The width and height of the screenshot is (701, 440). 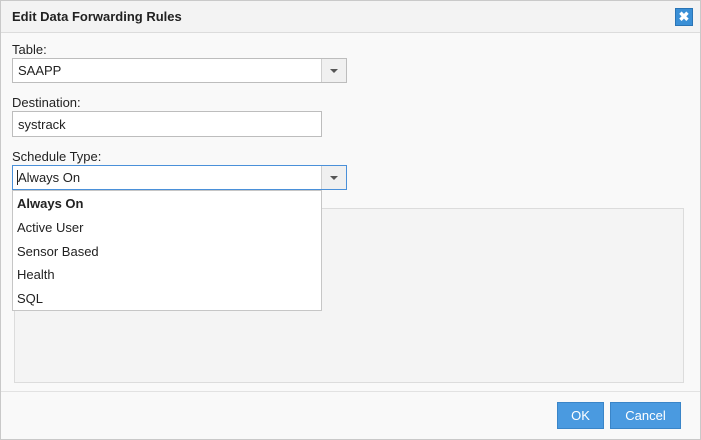 What do you see at coordinates (50, 203) in the screenshot?
I see `option-always-on: Always On` at bounding box center [50, 203].